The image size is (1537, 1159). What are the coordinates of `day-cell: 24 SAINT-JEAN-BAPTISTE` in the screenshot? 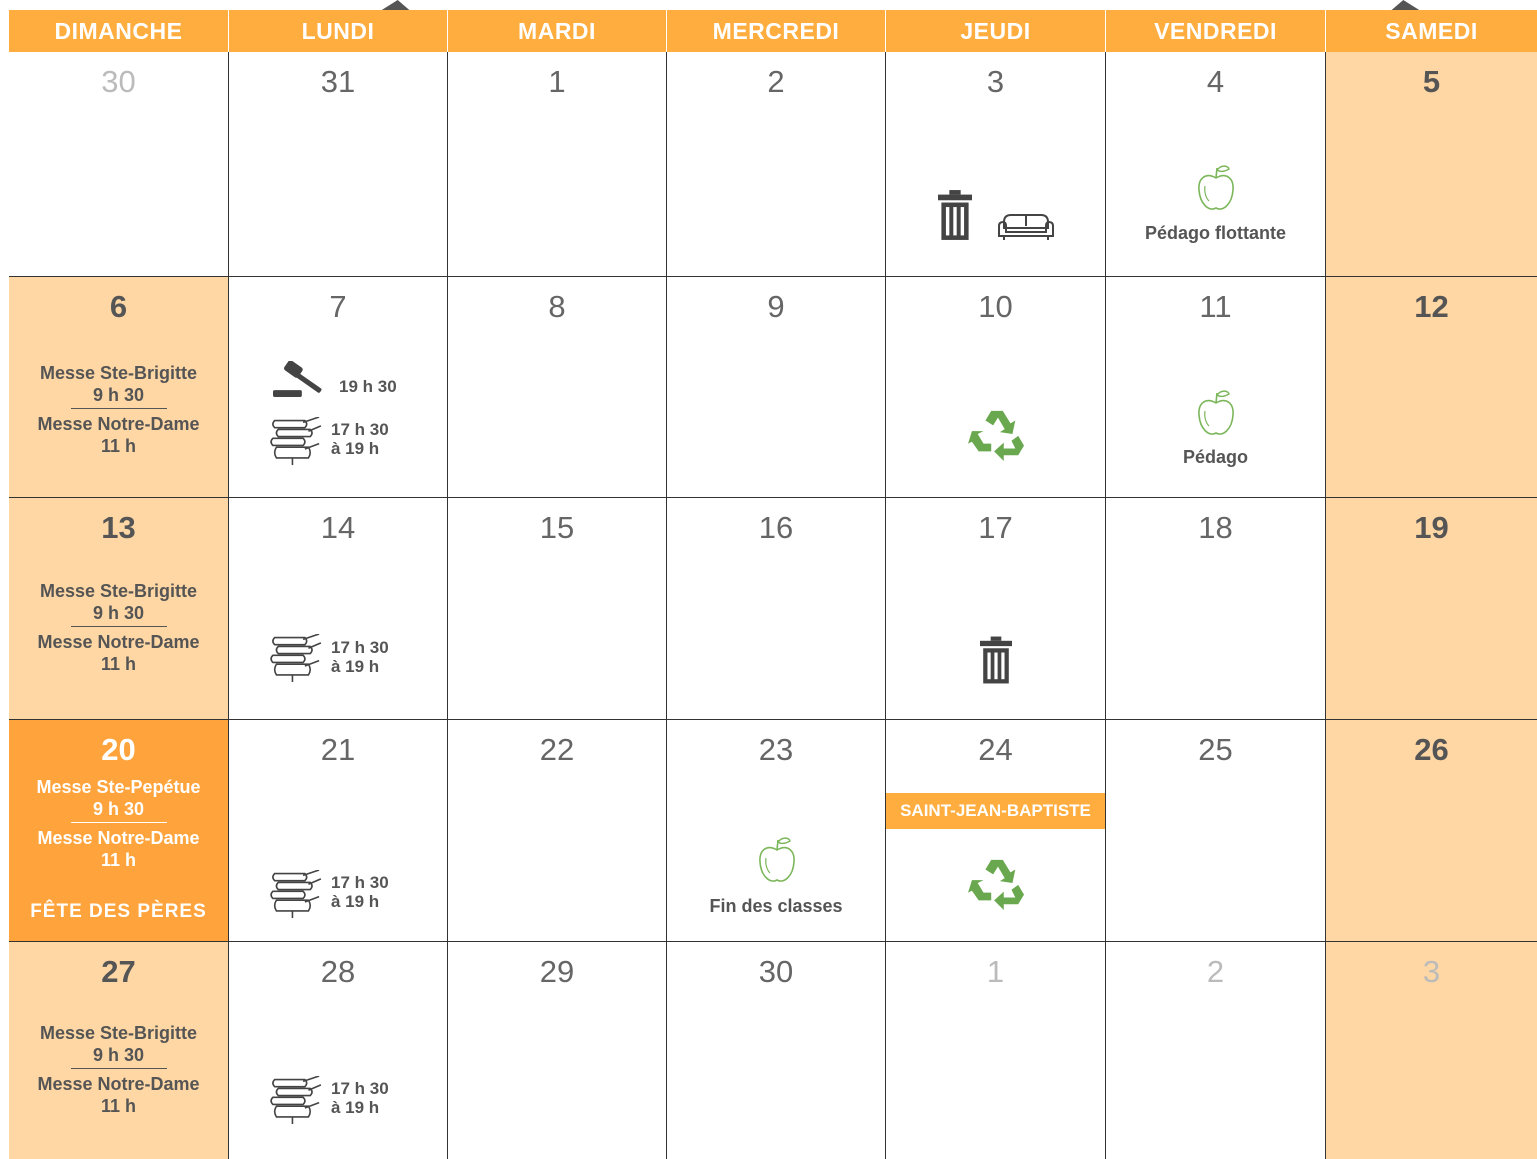 It's located at (996, 831).